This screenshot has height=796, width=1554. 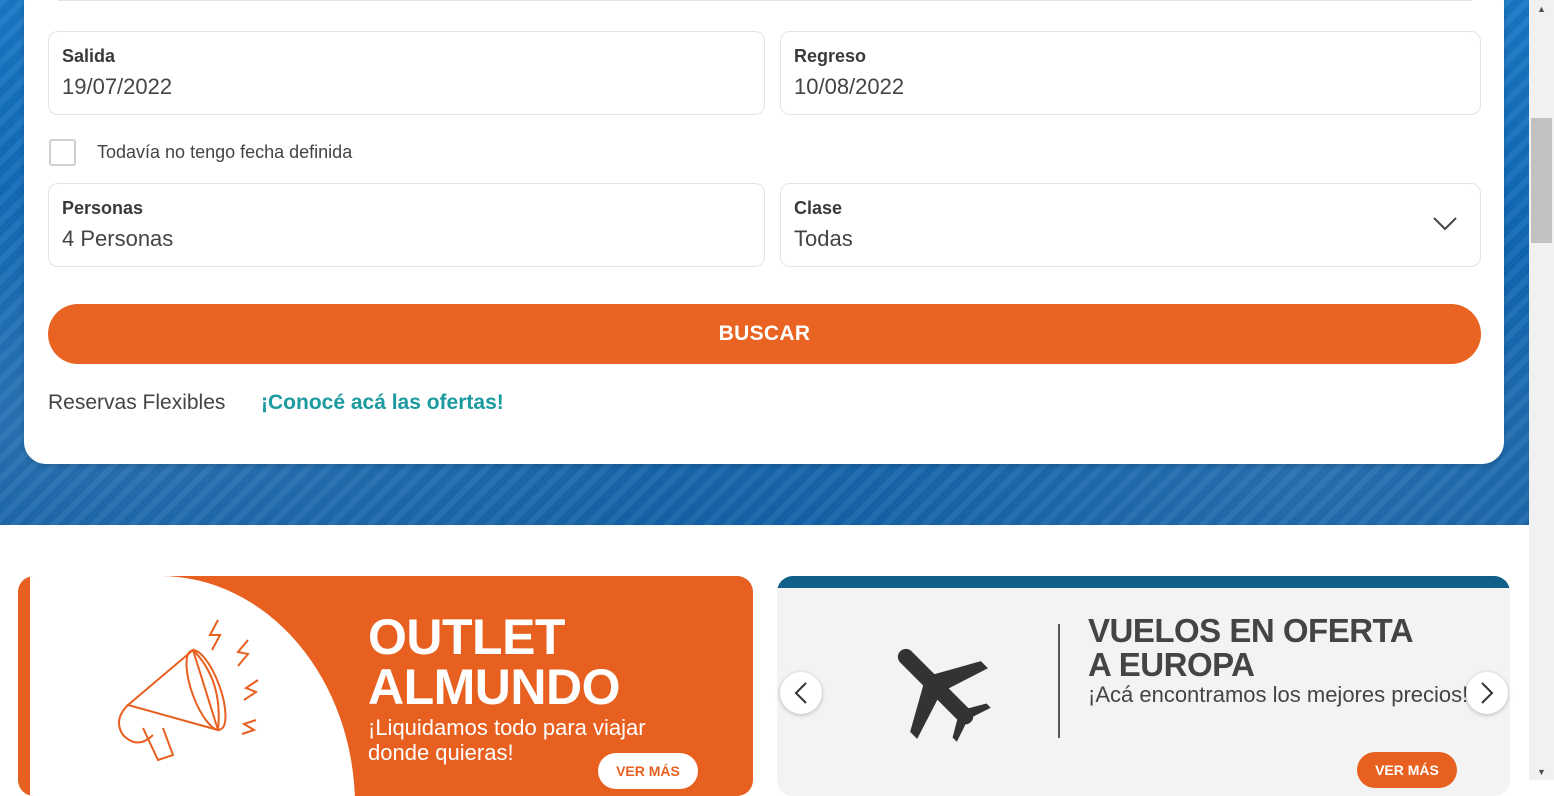 I want to click on chevron-left-icon, so click(x=800, y=693).